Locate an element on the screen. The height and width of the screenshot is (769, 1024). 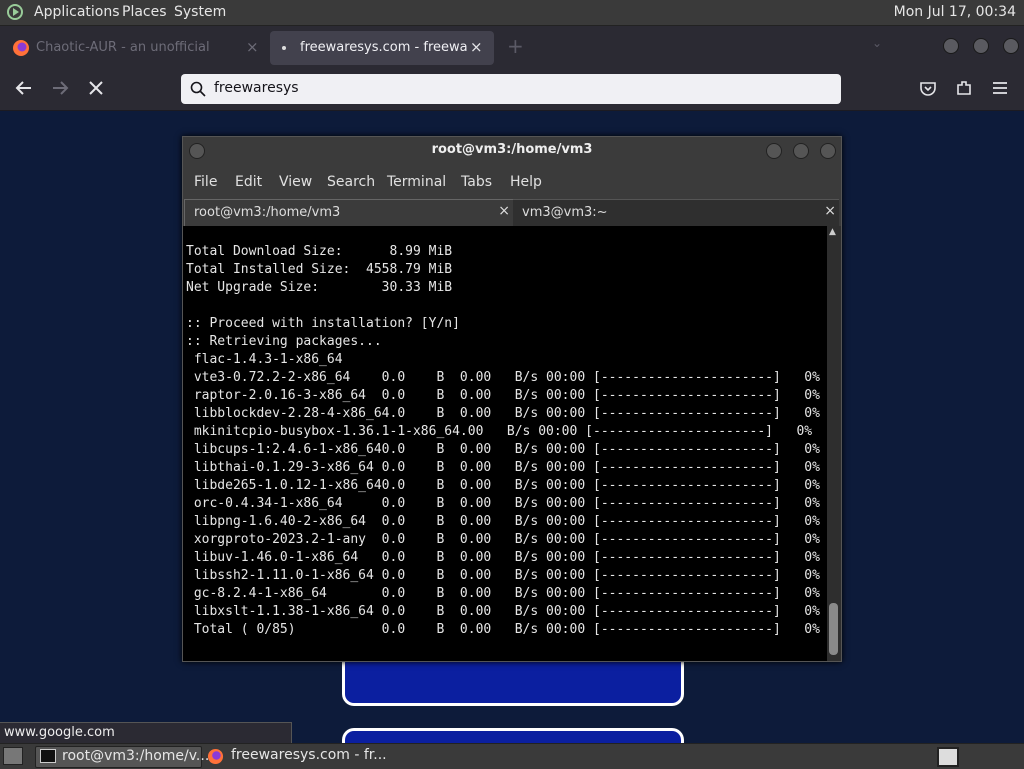
browser-tab-freewaresys: freewaresys.com - freeware × is located at coordinates (382, 48).